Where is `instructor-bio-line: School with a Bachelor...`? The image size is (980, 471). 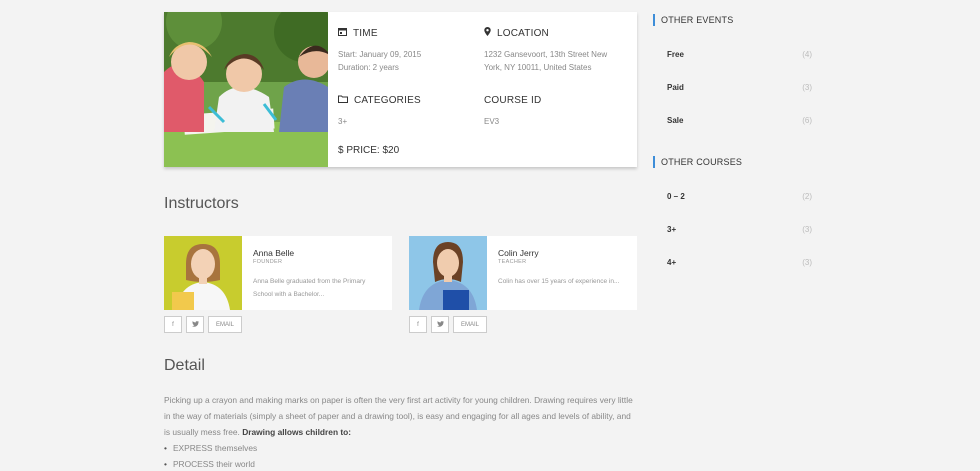 instructor-bio-line: School with a Bachelor... is located at coordinates (289, 294).